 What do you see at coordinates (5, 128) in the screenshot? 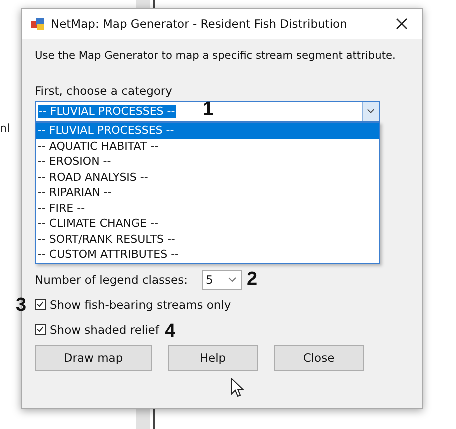
I see `background-text: nl` at bounding box center [5, 128].